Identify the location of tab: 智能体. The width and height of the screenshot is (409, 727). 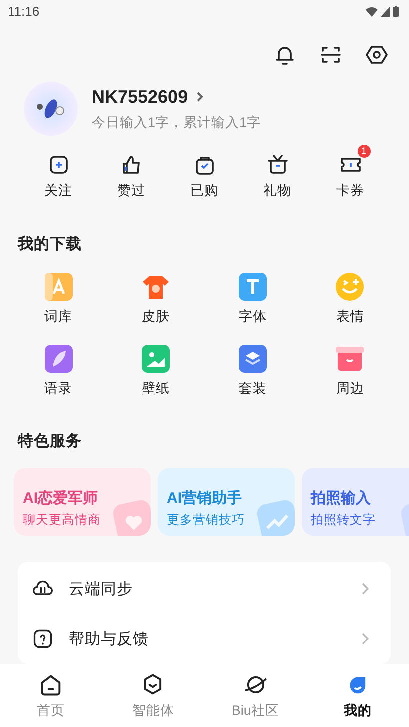
(153, 696).